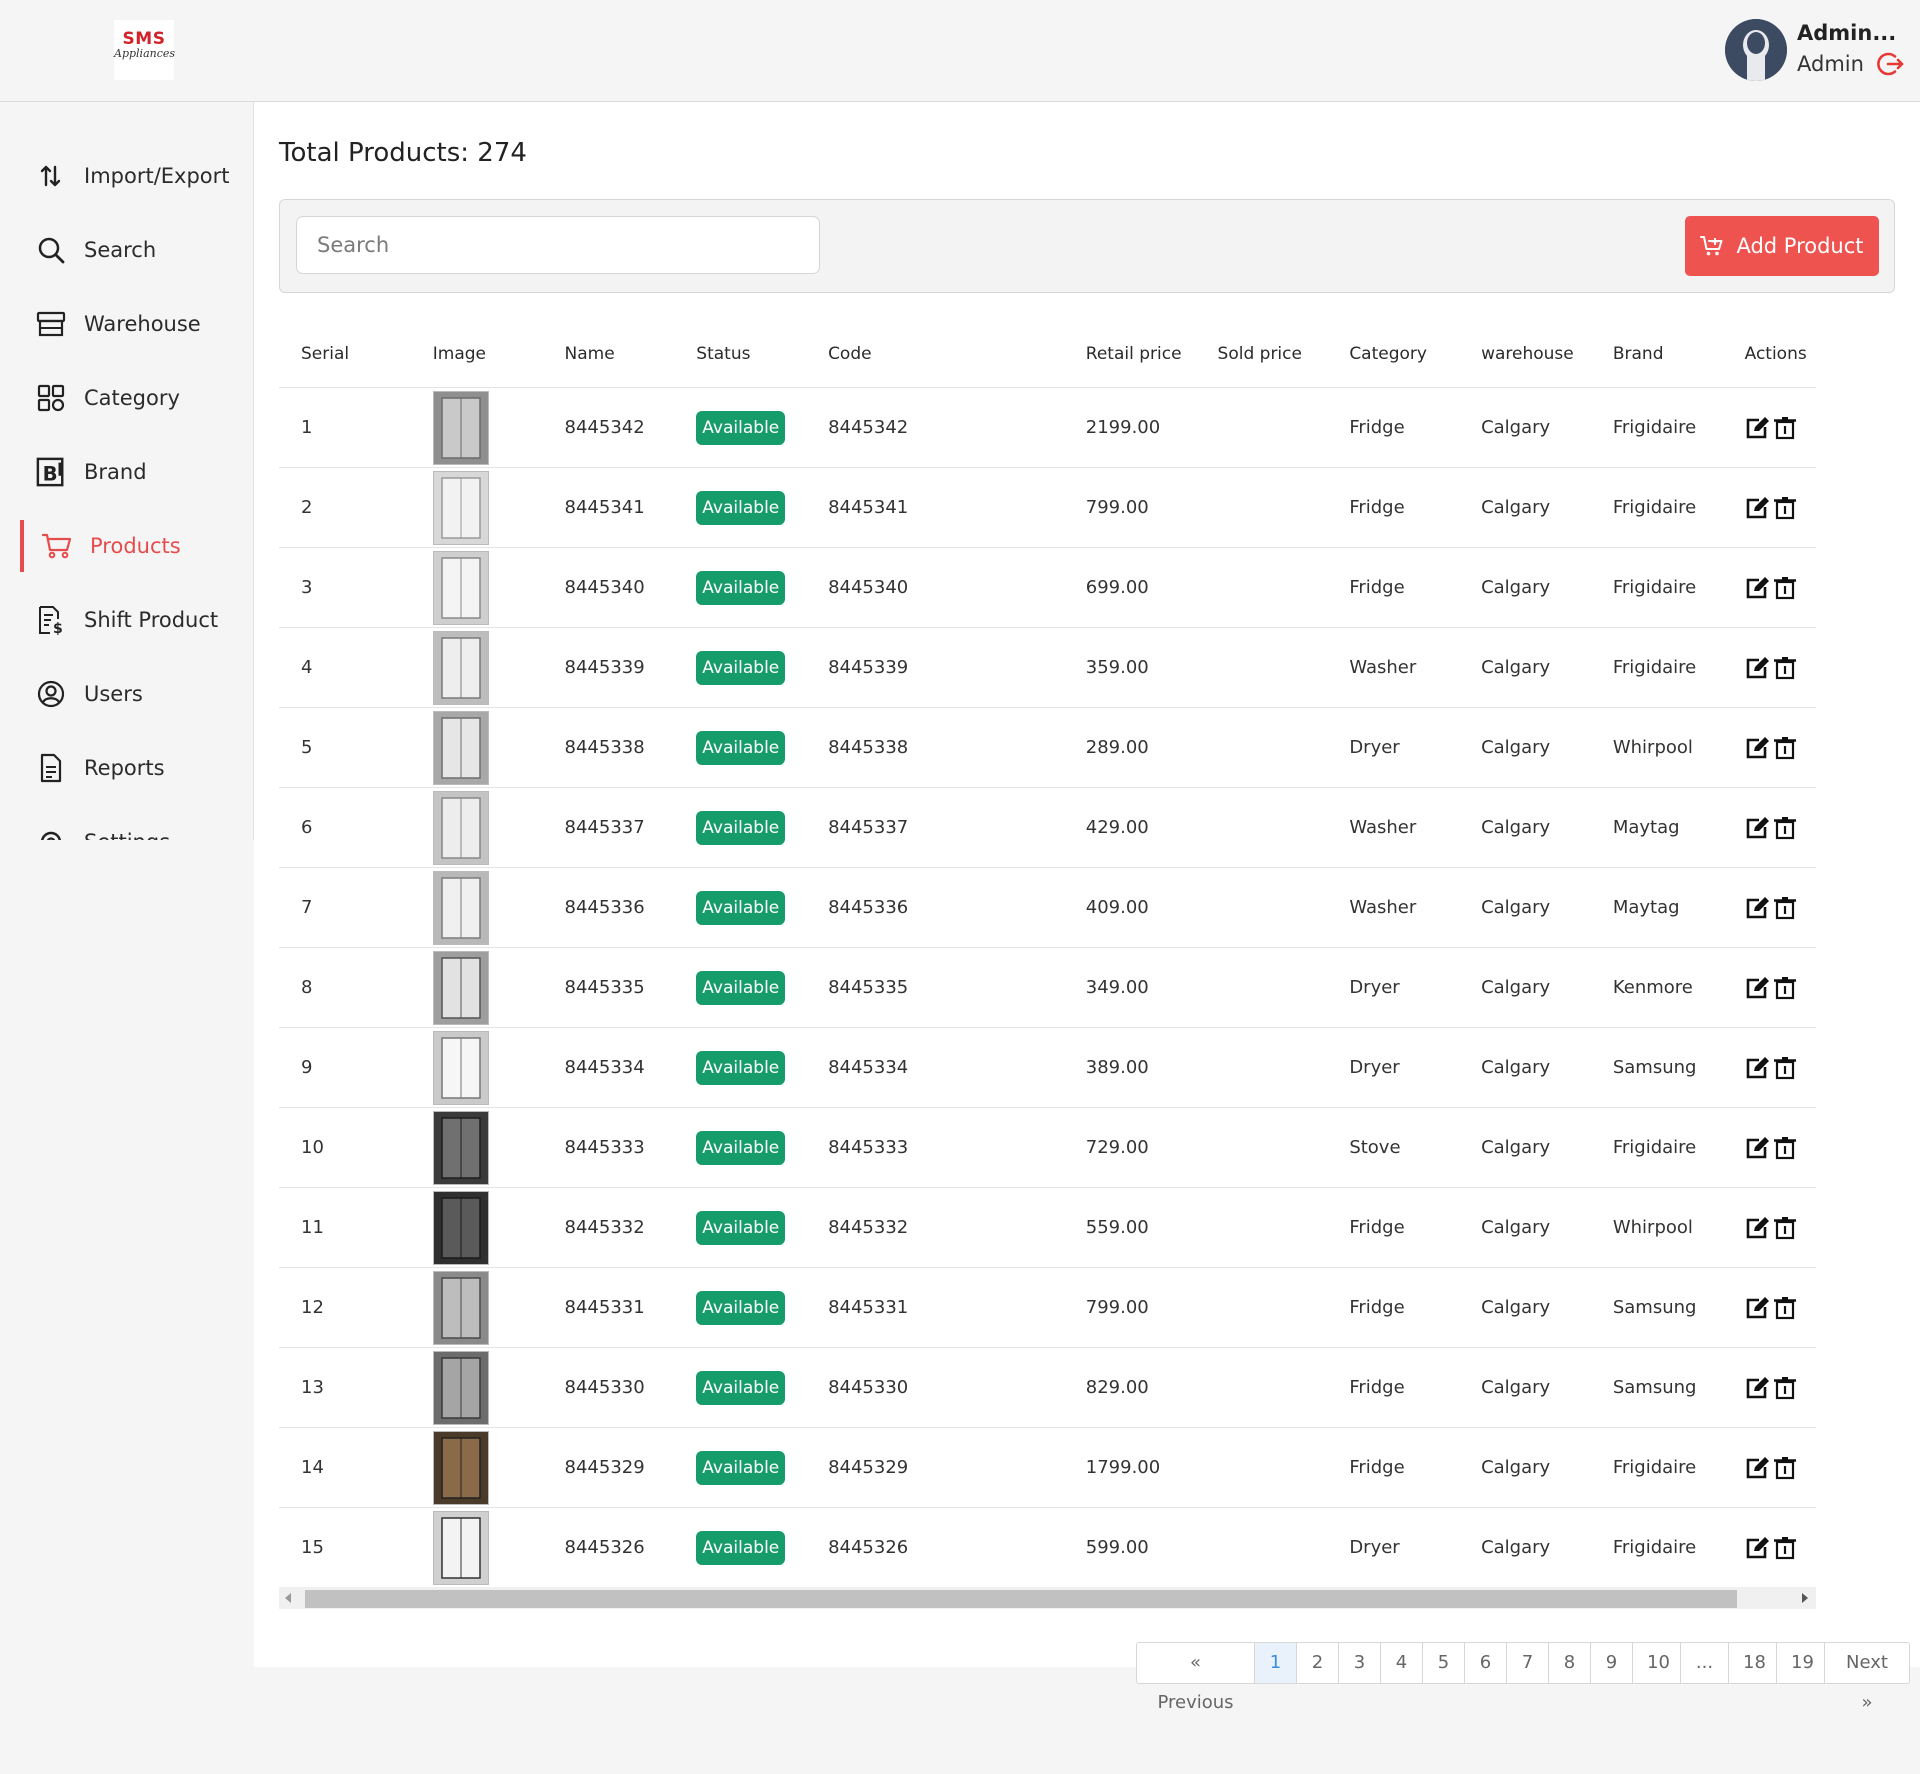 The image size is (1920, 1774). Describe the element at coordinates (136, 694) in the screenshot. I see `sidebar-item-users: Users` at that location.